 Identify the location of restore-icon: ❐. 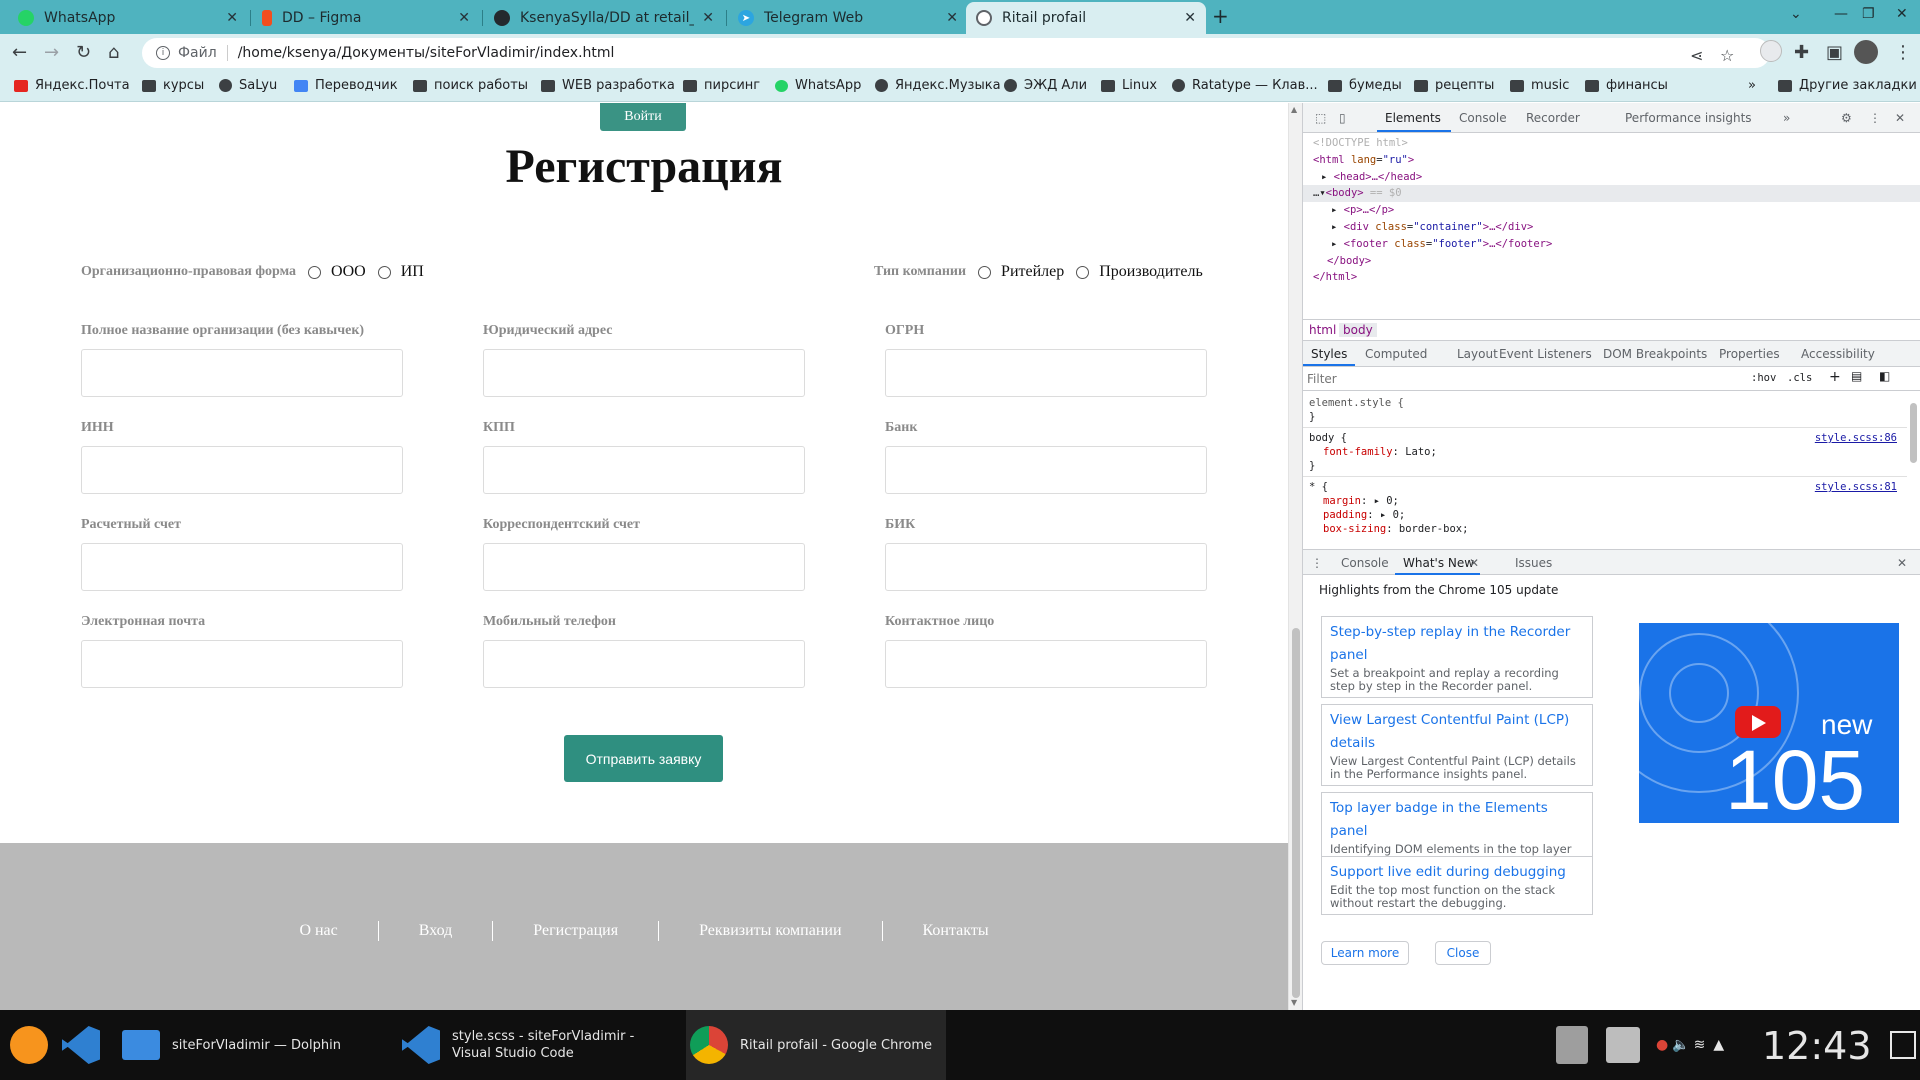
(1868, 14).